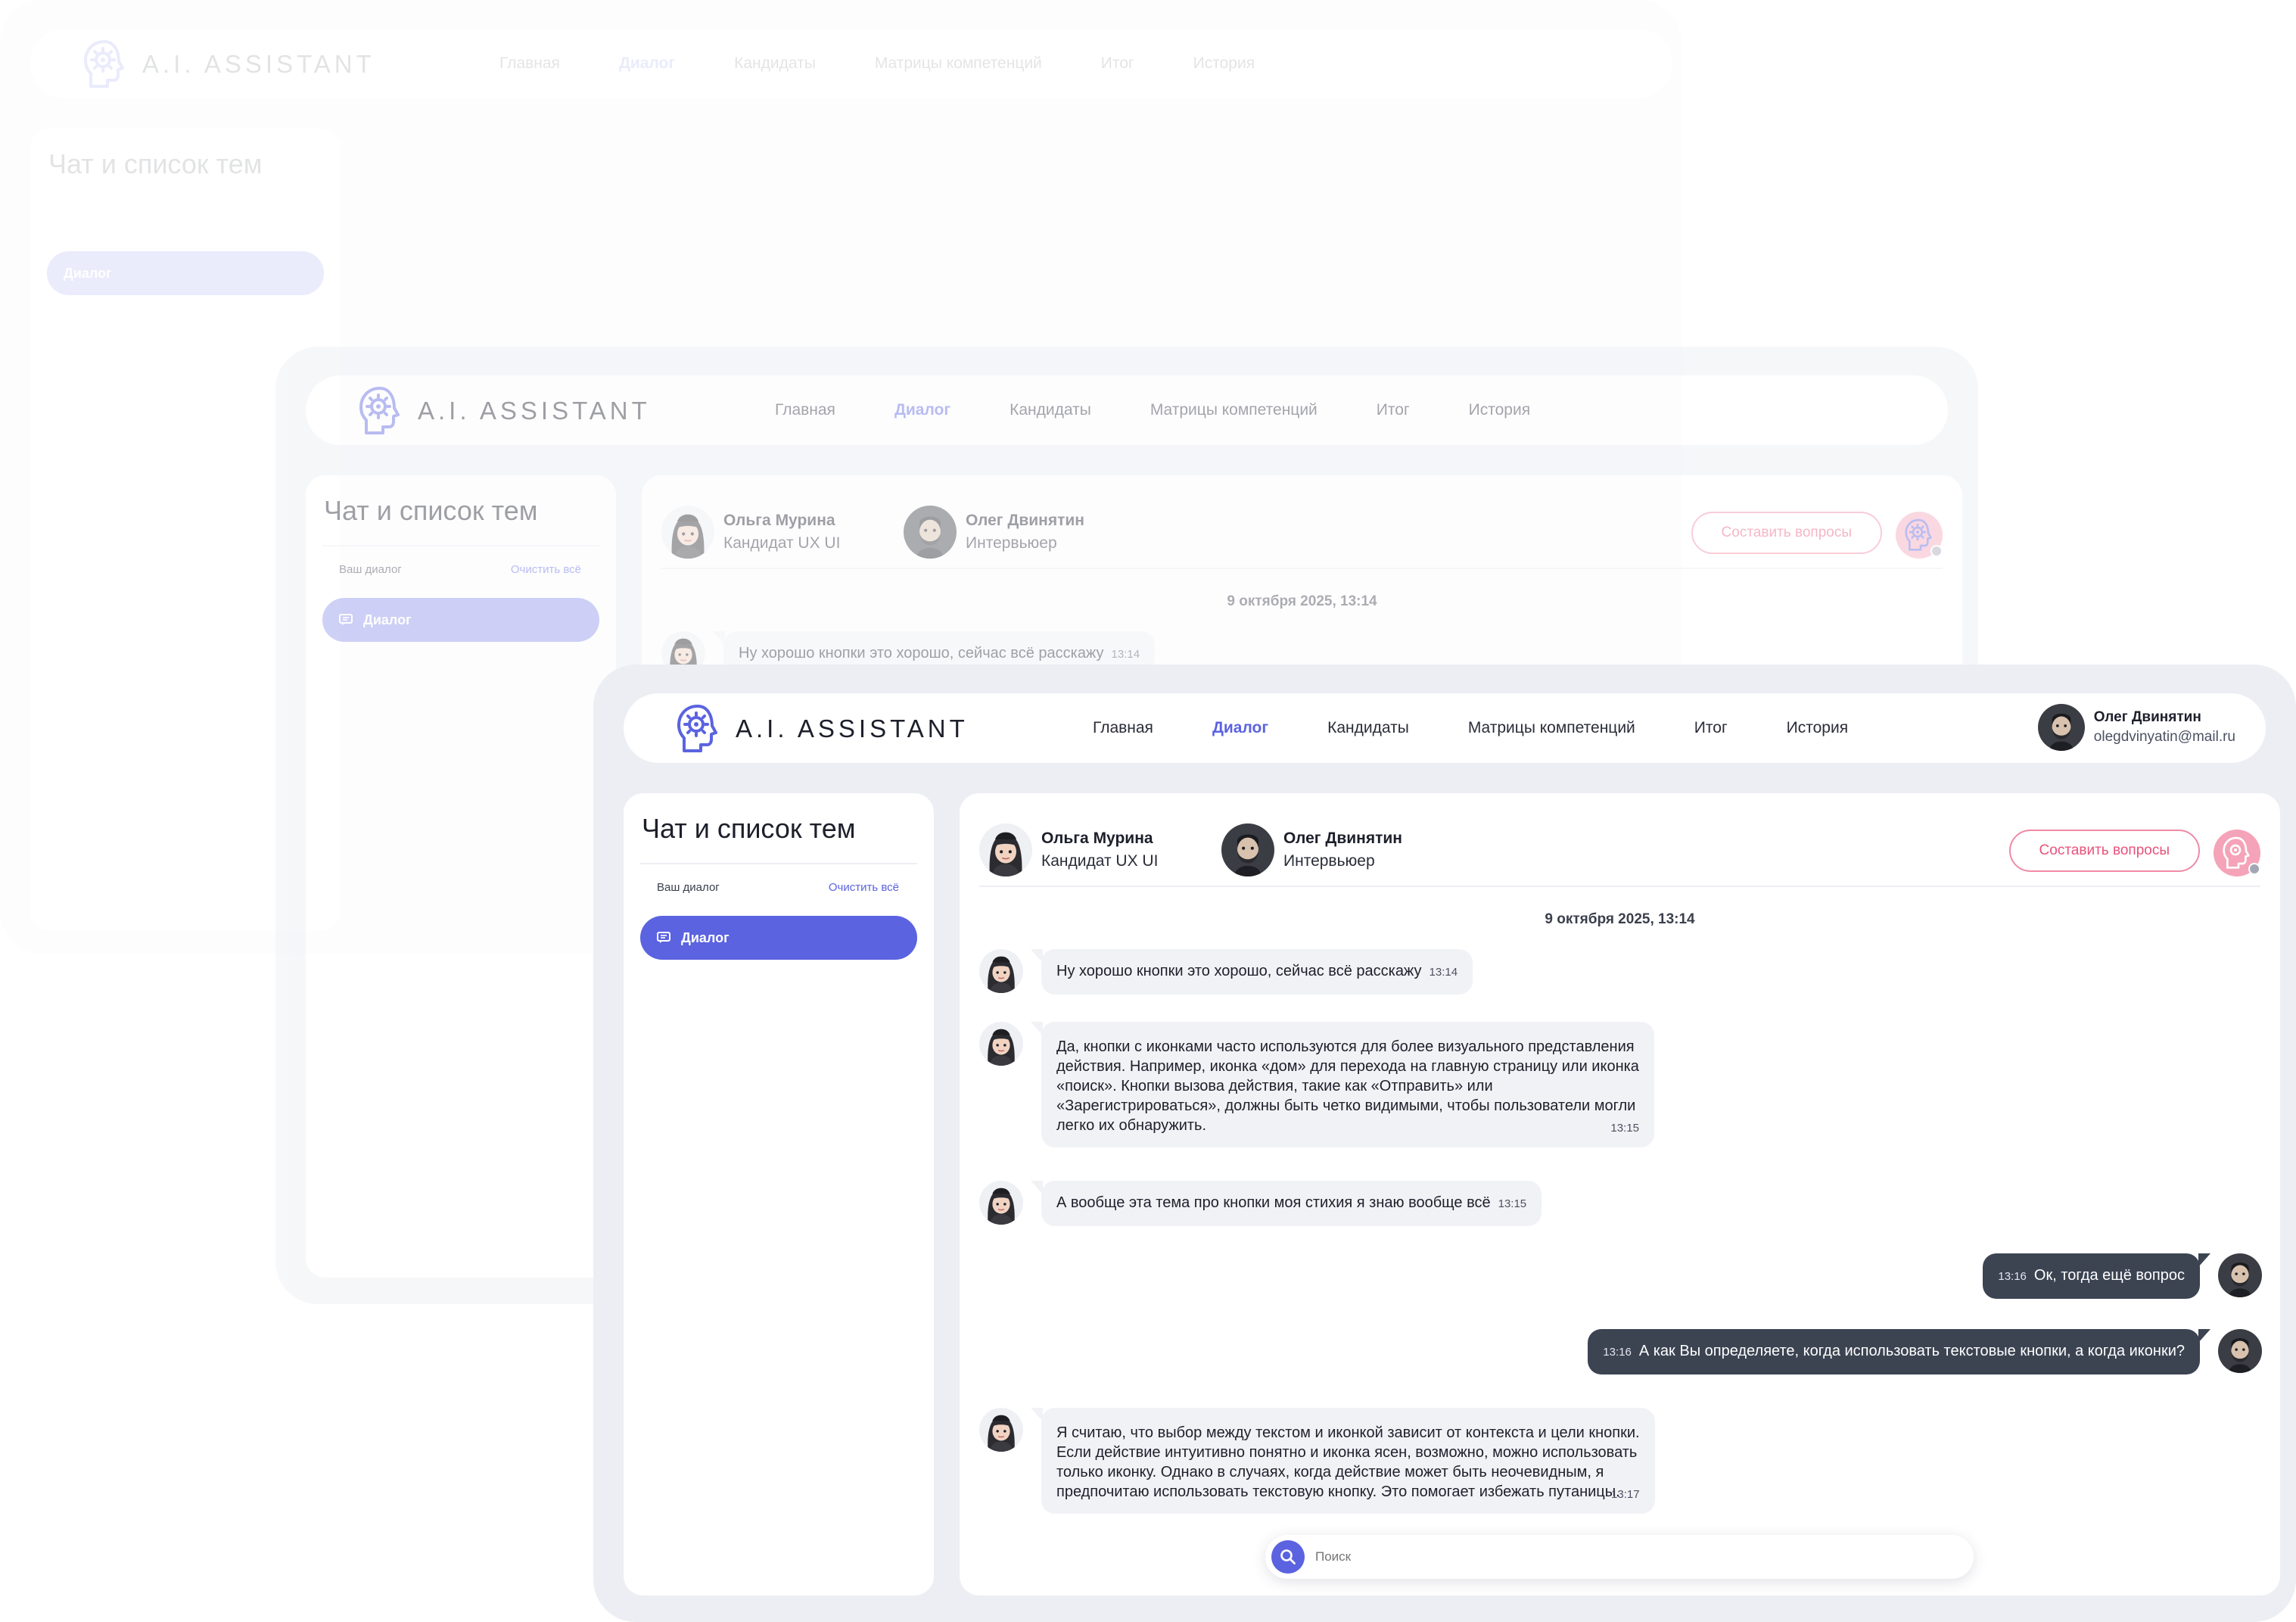 The height and width of the screenshot is (1622, 2296). What do you see at coordinates (779, 938) in the screenshot?
I see `sidebar-item-dialog: Диалог` at bounding box center [779, 938].